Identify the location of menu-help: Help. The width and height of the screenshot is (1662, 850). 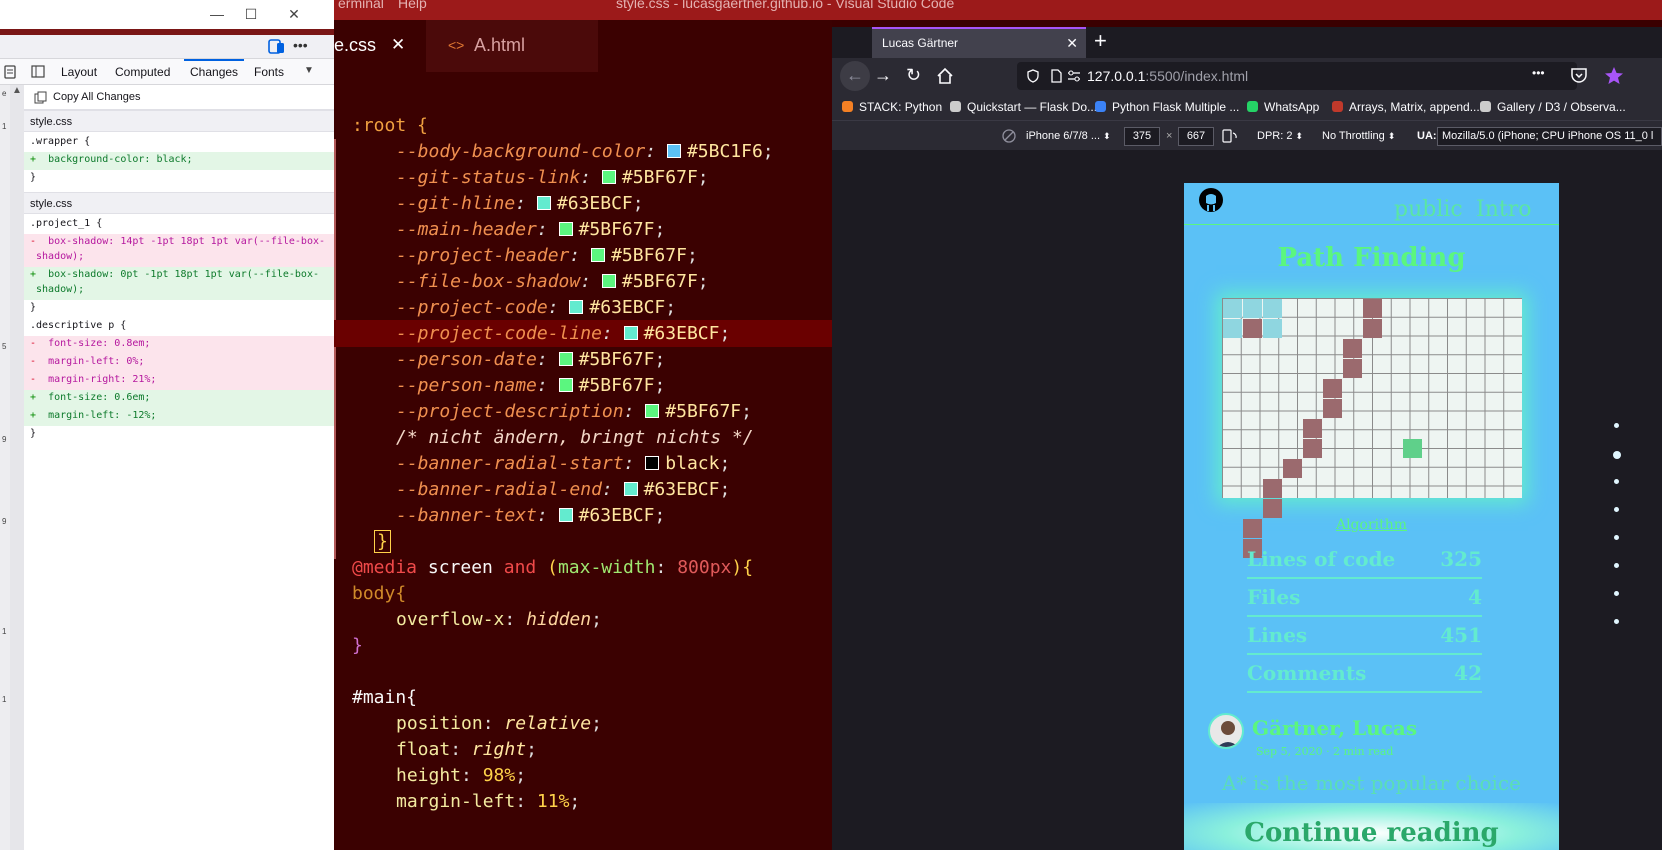
(412, 5).